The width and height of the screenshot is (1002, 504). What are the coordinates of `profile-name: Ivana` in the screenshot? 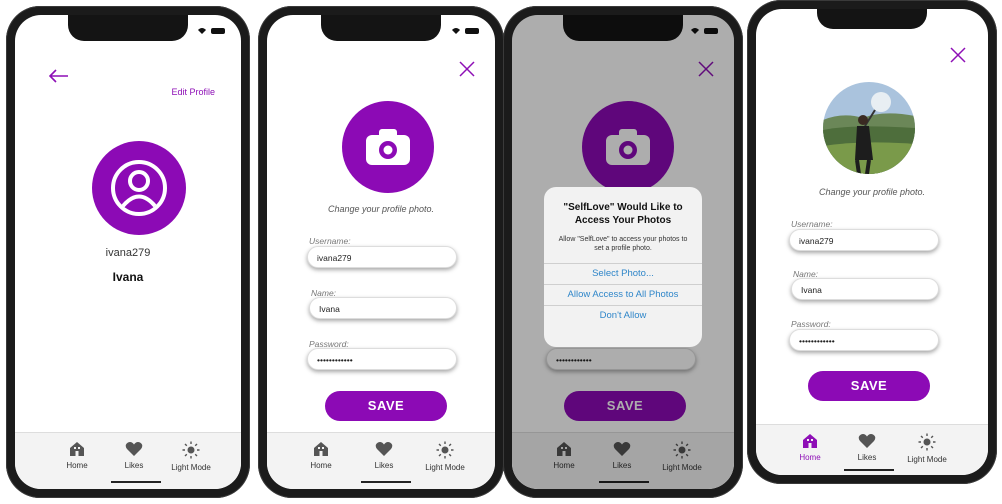 It's located at (128, 277).